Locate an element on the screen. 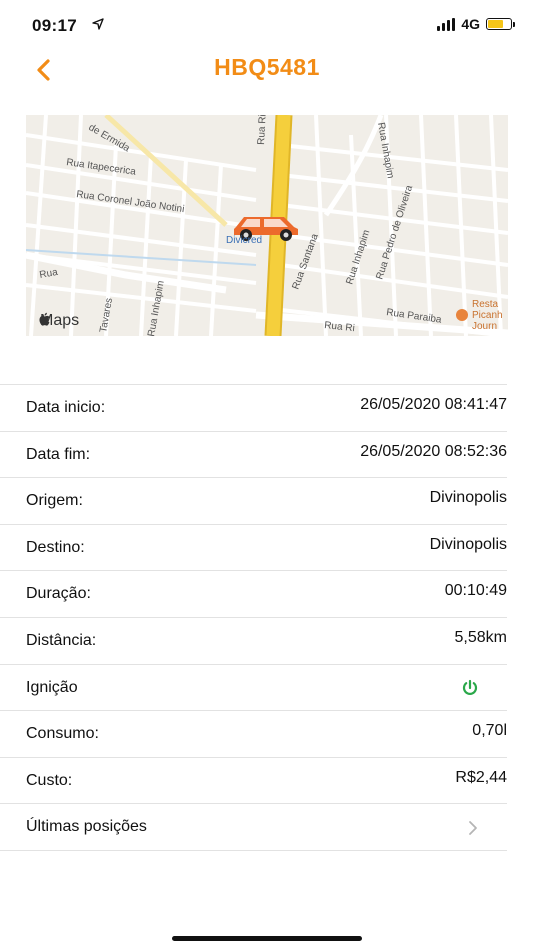 This screenshot has height=950, width=534. detail-value: 26/05/2020 08:52:36 is located at coordinates (433, 451).